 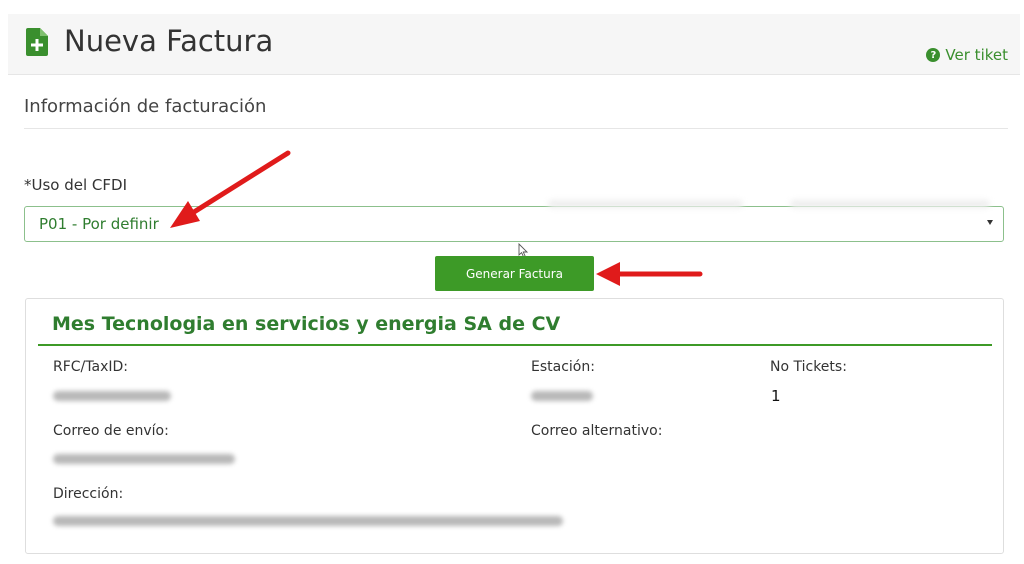 What do you see at coordinates (76, 185) in the screenshot?
I see `cfdi-label: *Uso del CFDI` at bounding box center [76, 185].